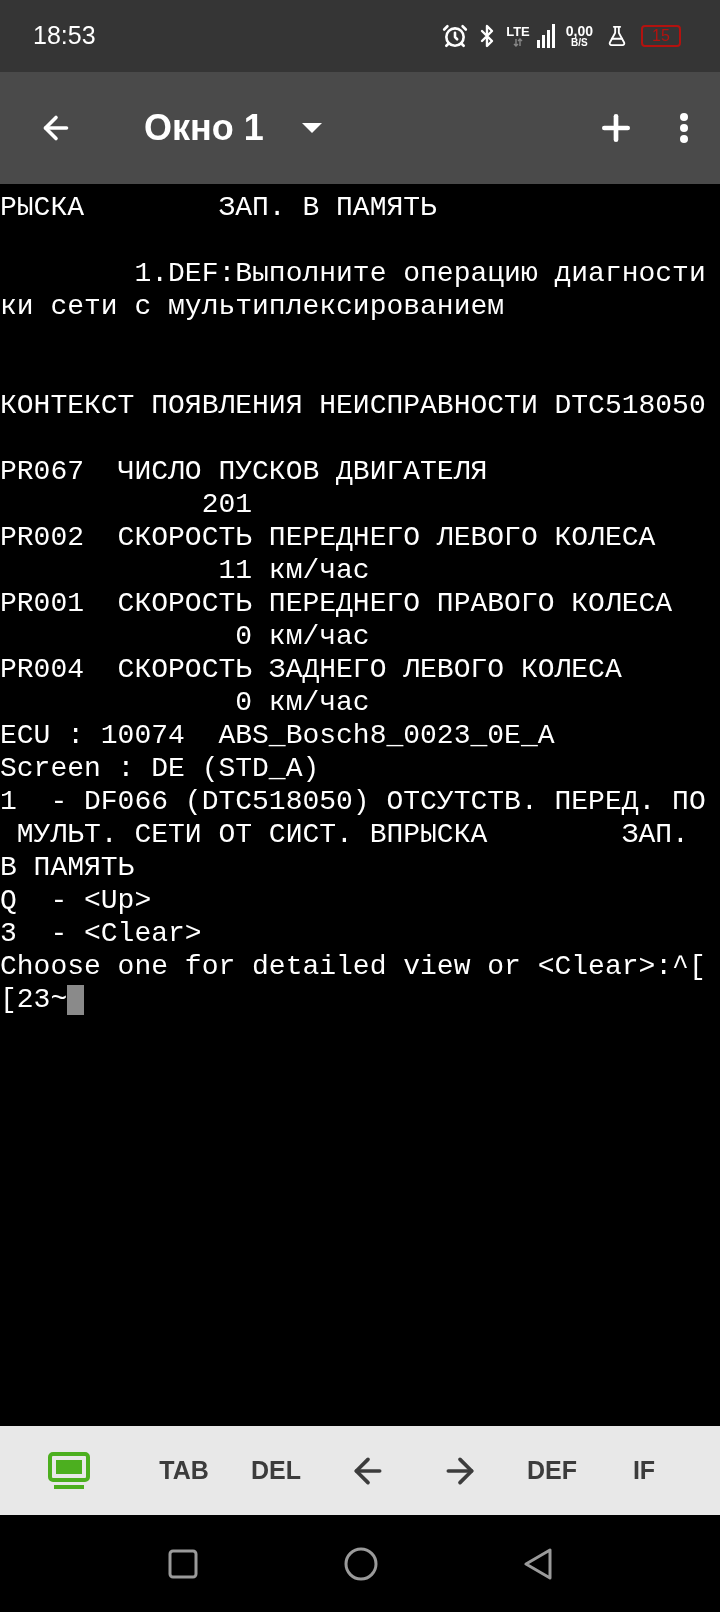  What do you see at coordinates (244, 471) in the screenshot?
I see `terminal-line: PR067 ЧИСЛО ПУСКОВ ДВИГАТЕЛЯ` at bounding box center [244, 471].